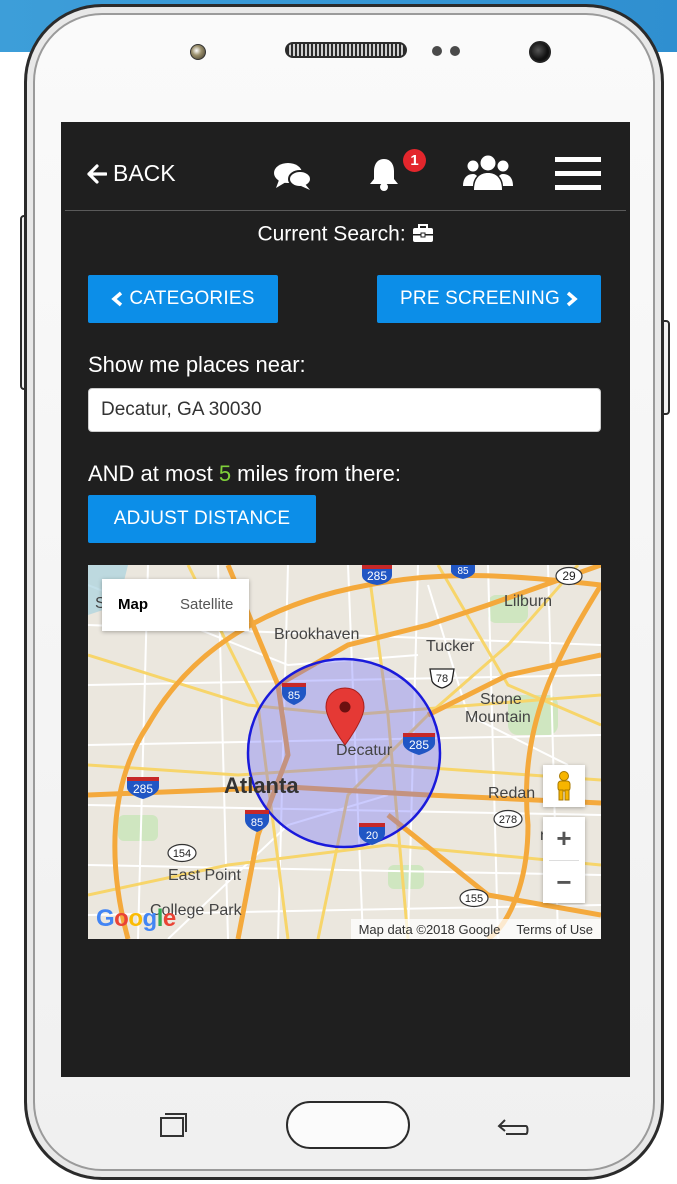 The height and width of the screenshot is (1184, 677). I want to click on svg-text: 278, so click(508, 820).